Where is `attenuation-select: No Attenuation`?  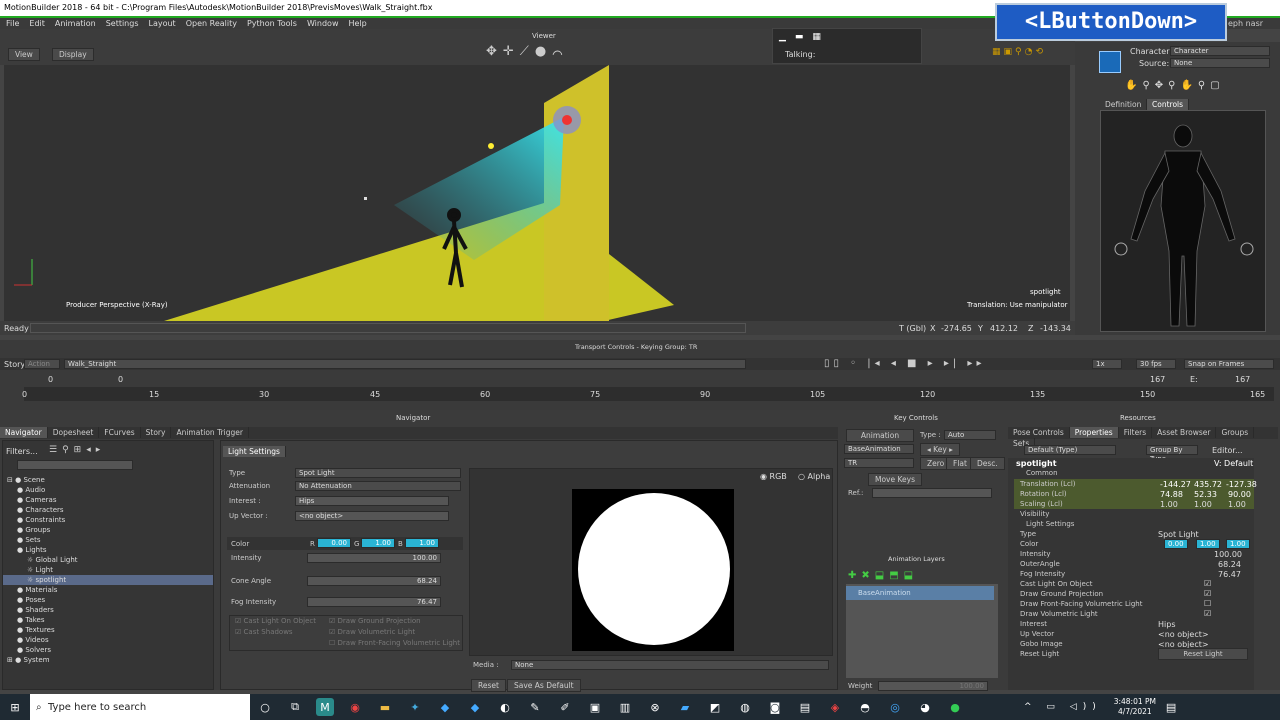 attenuation-select: No Attenuation is located at coordinates (378, 486).